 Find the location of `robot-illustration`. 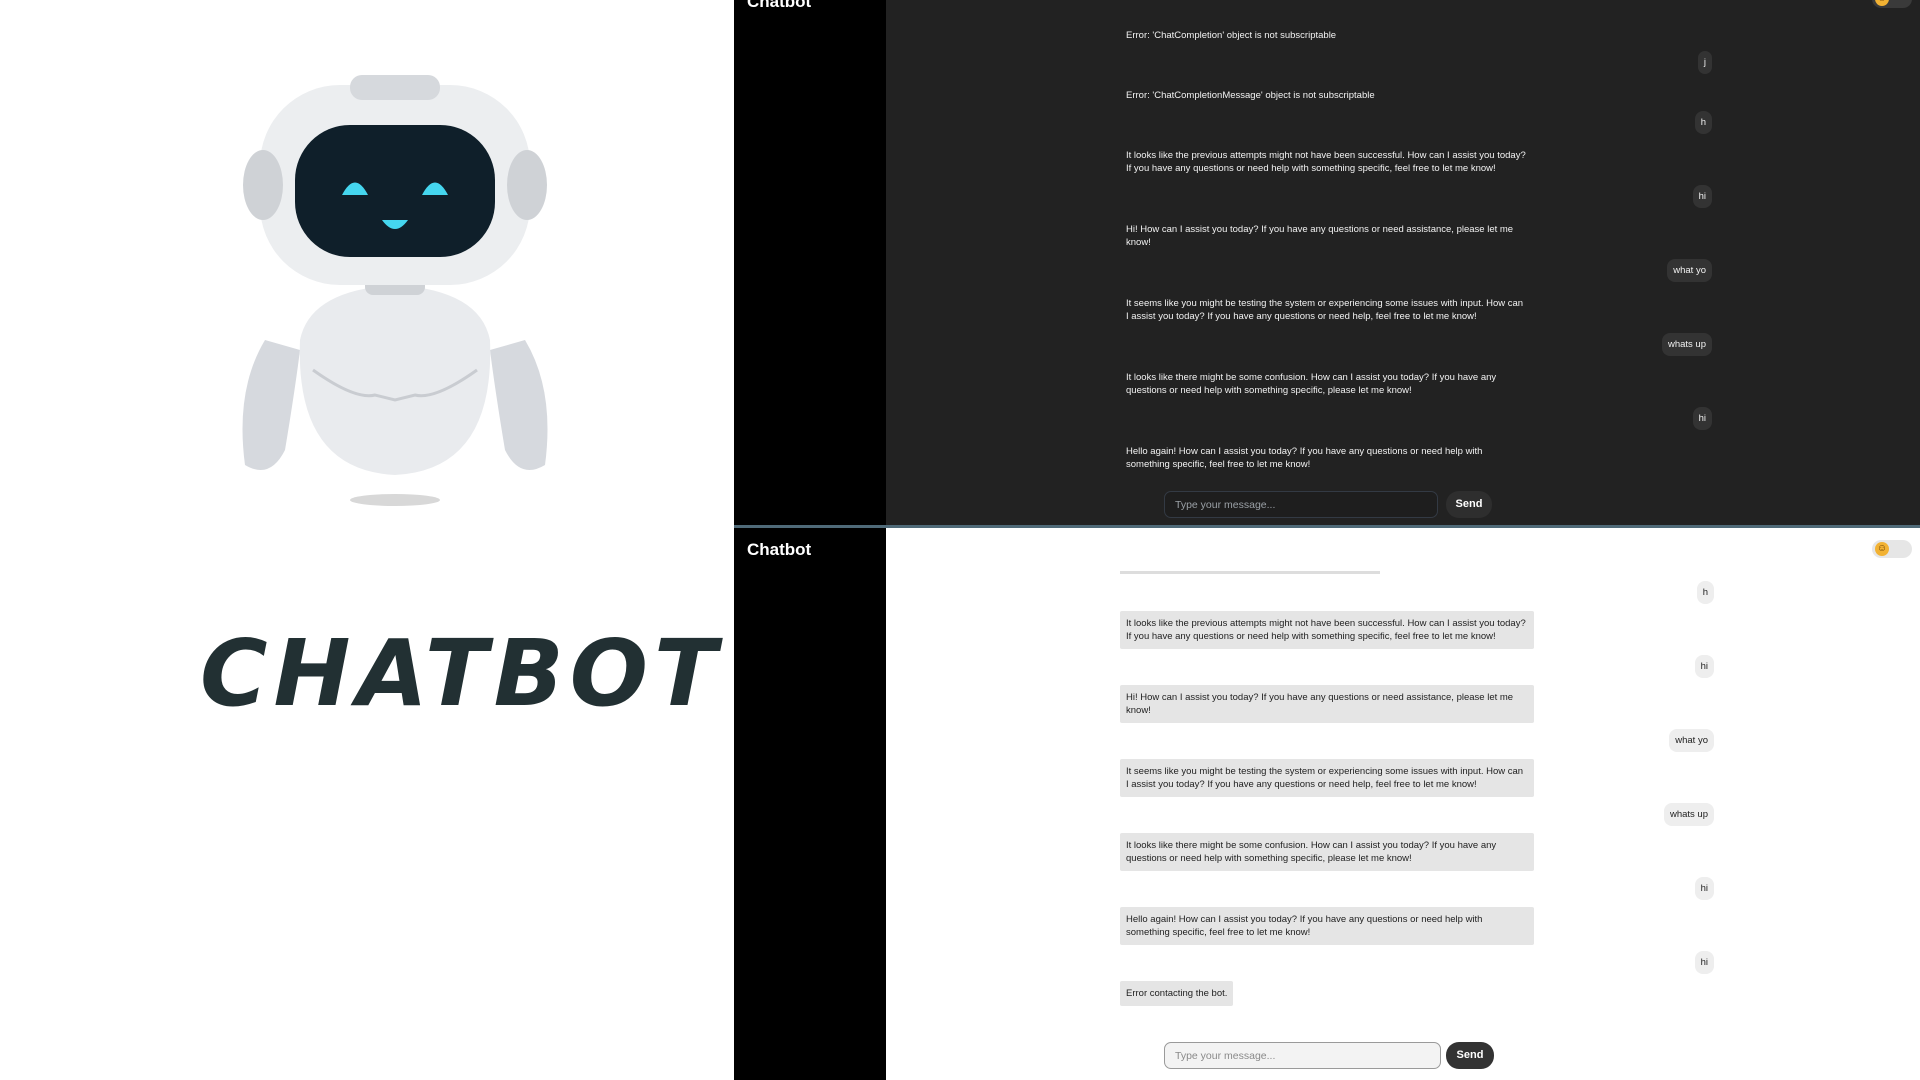

robot-illustration is located at coordinates (395, 290).